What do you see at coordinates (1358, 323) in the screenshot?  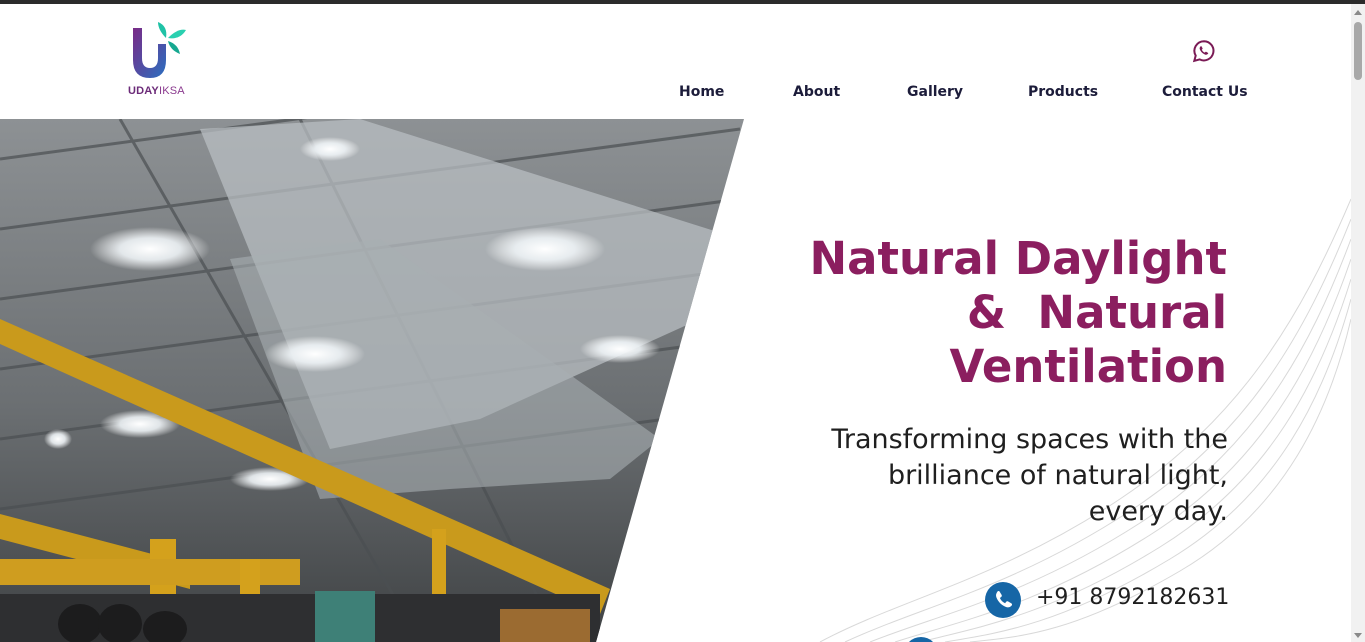 I see `page-scrollbar` at bounding box center [1358, 323].